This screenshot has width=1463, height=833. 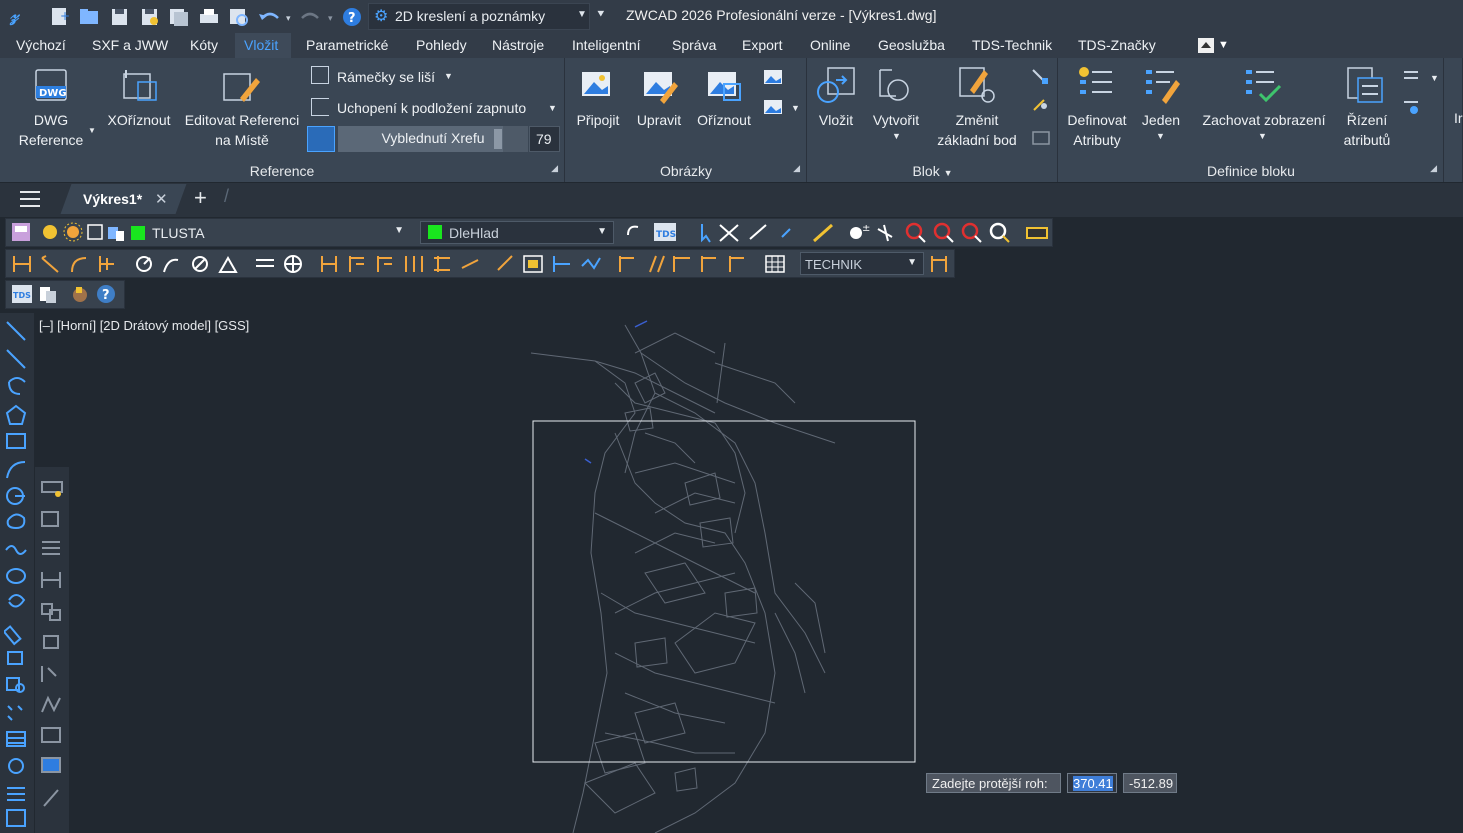 I want to click on panel-title-images: Obrázky, so click(x=686, y=171).